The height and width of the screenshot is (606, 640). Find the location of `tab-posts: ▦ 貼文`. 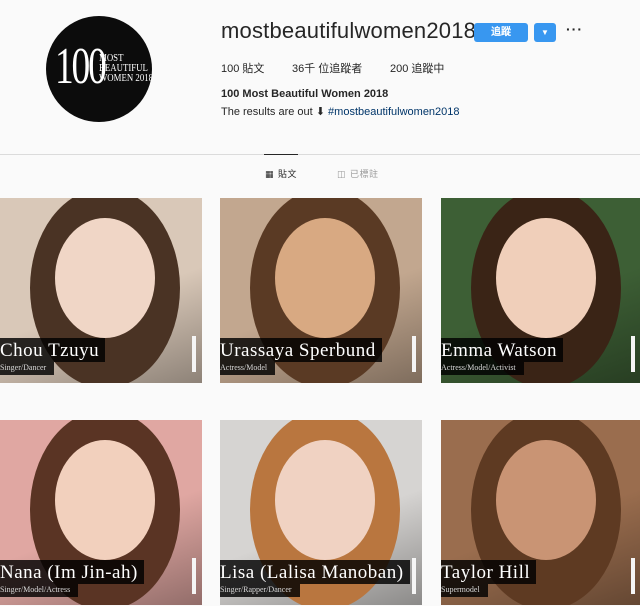

tab-posts: ▦ 貼文 is located at coordinates (281, 173).